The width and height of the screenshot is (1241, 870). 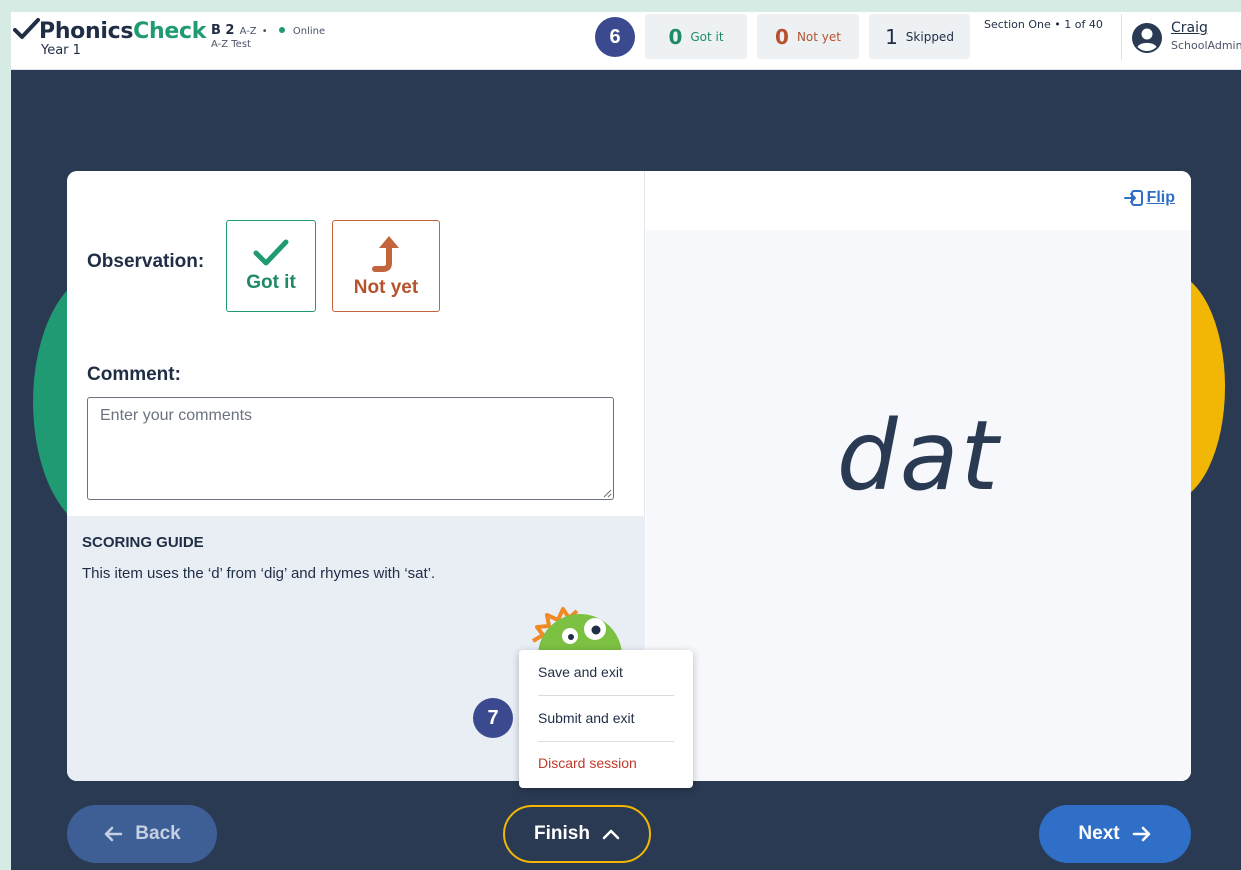 I want to click on pseudo-word: dat, so click(x=918, y=456).